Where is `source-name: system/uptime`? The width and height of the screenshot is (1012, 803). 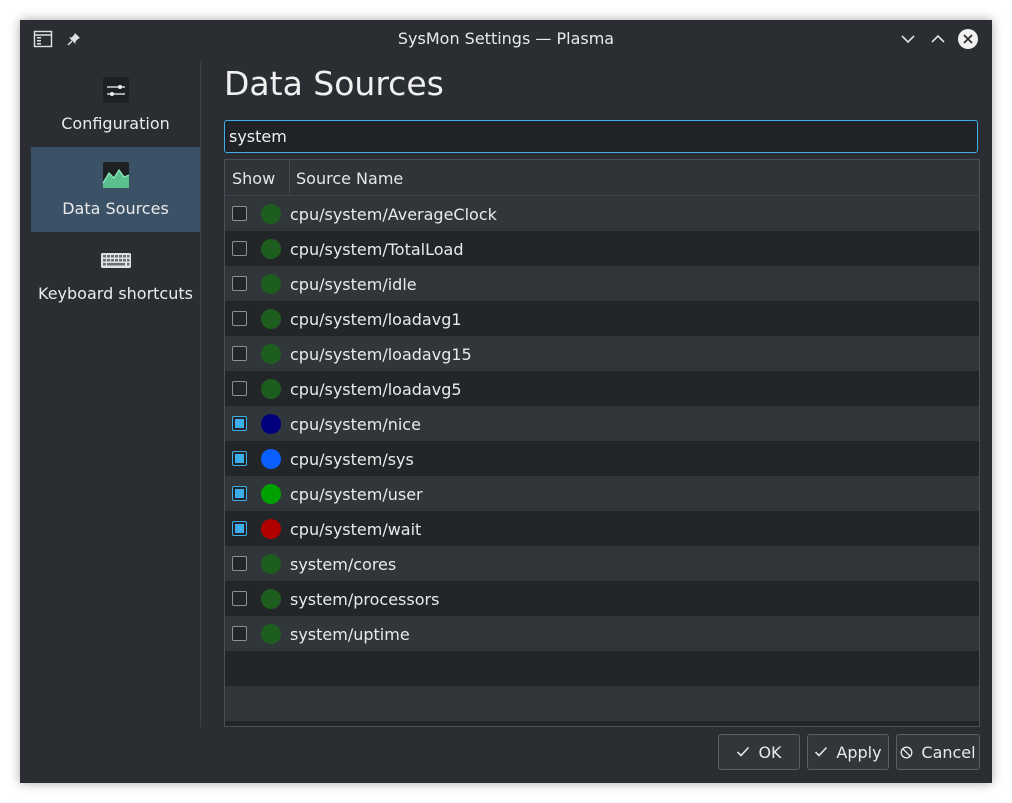
source-name: system/uptime is located at coordinates (350, 634).